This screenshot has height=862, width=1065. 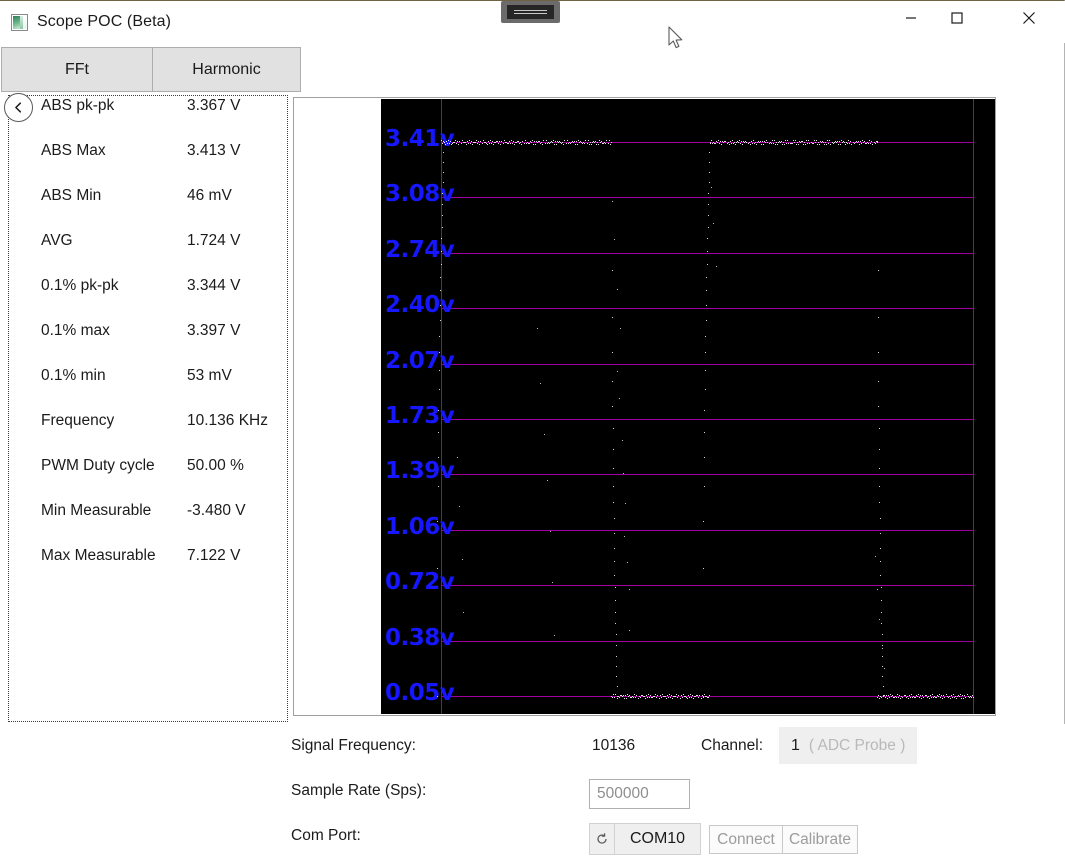 I want to click on maximize-button, so click(x=957, y=18).